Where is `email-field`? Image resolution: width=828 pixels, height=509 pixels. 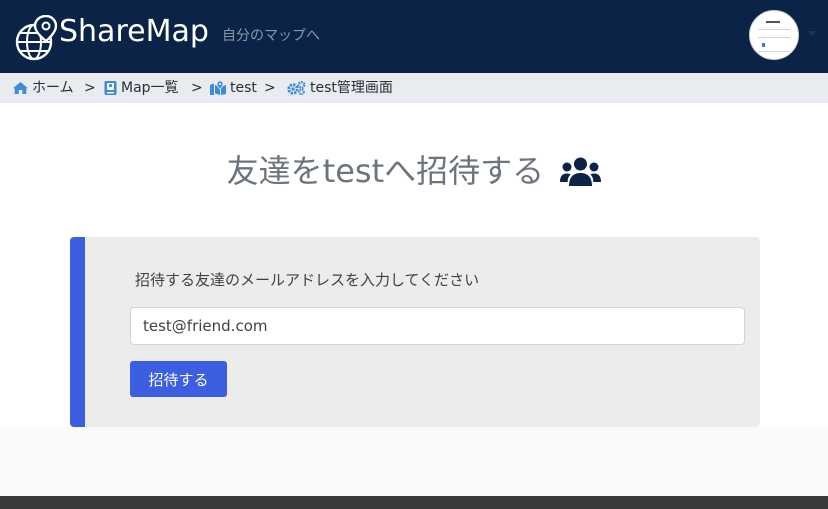
email-field is located at coordinates (437, 326).